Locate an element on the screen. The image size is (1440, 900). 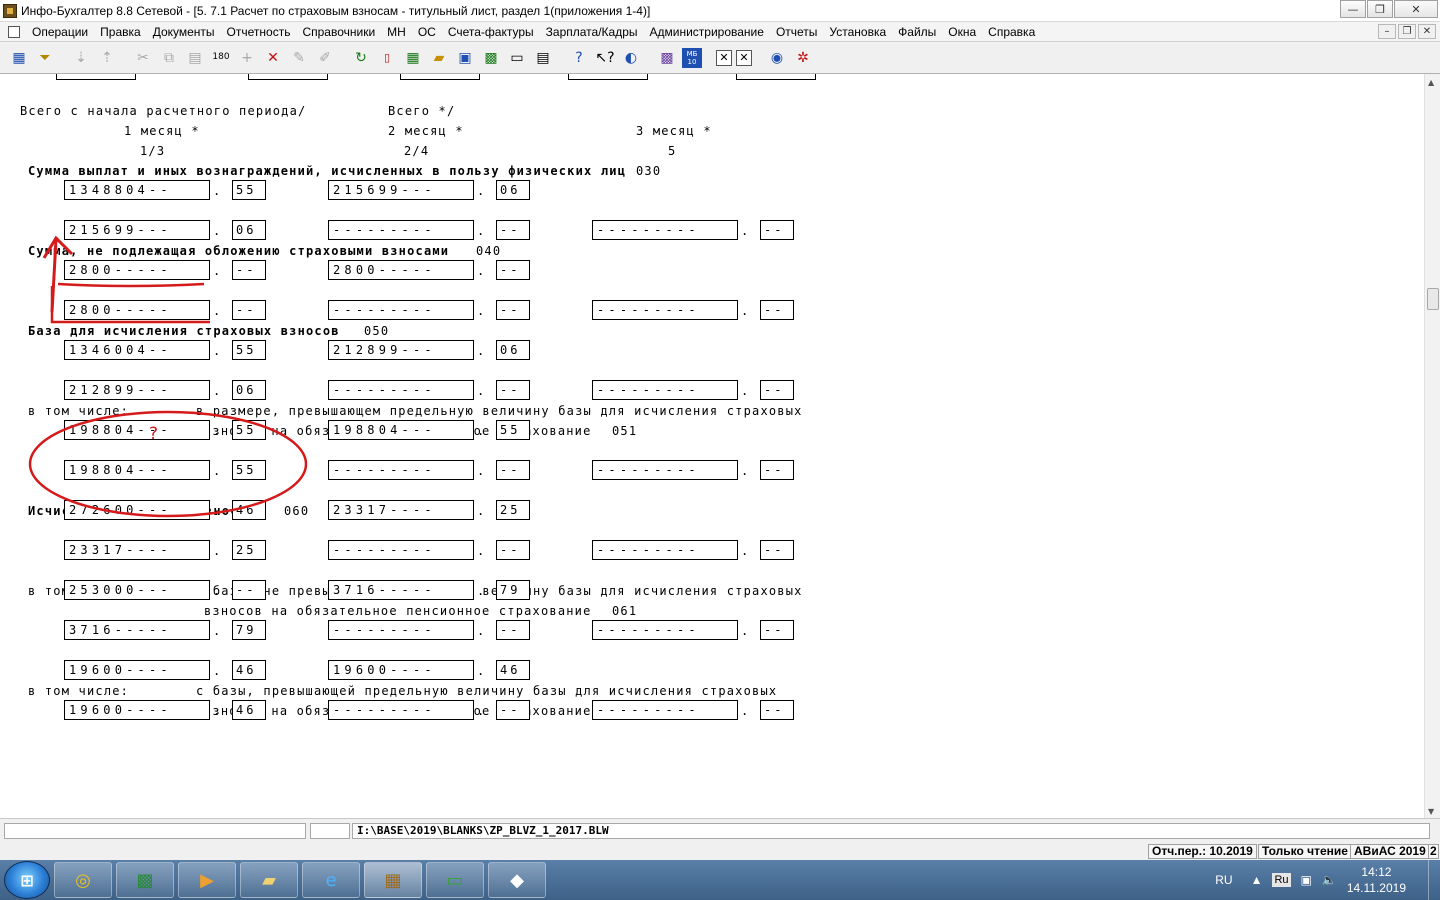
scroll-thumb is located at coordinates (1433, 299).